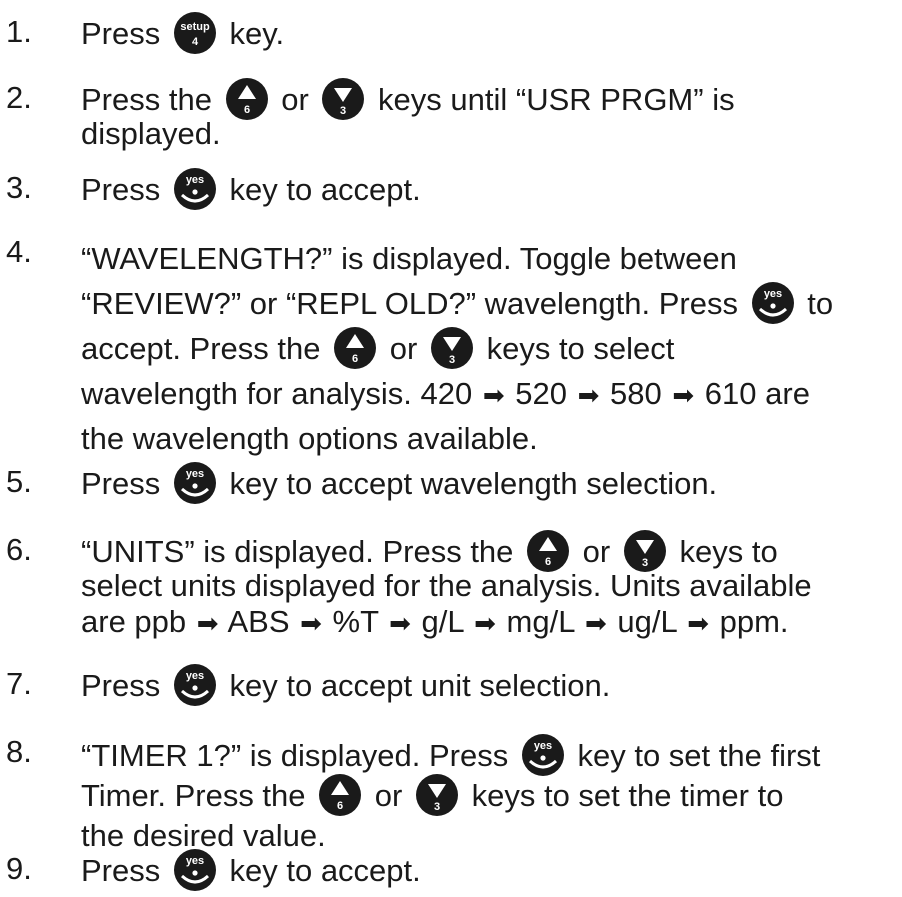 This screenshot has width=902, height=897. What do you see at coordinates (580, 348) in the screenshot?
I see `step-text: keys to select` at bounding box center [580, 348].